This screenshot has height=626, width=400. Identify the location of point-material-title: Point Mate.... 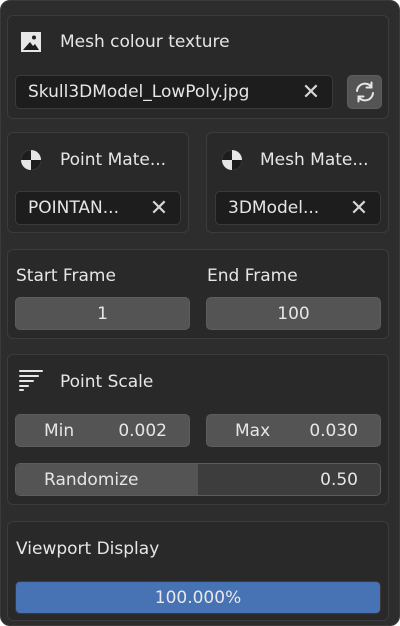
(113, 160).